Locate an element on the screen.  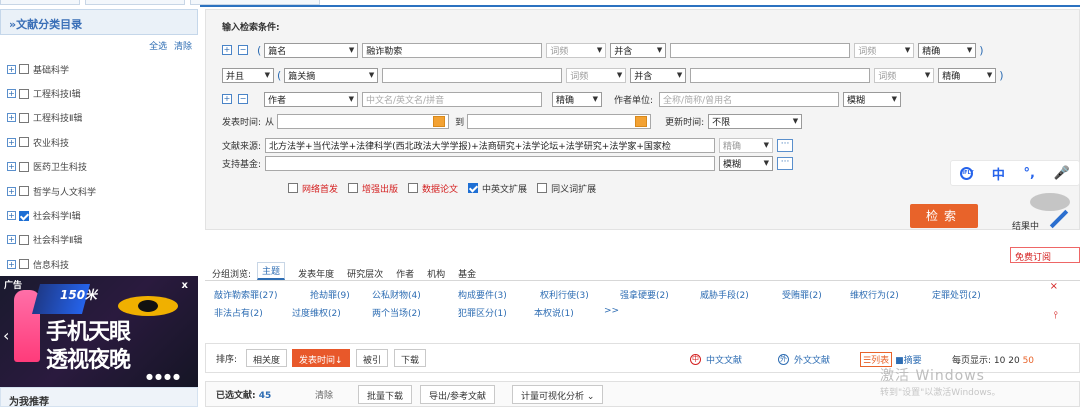
logic-select-2: 并含 ▼ is located at coordinates (658, 75).